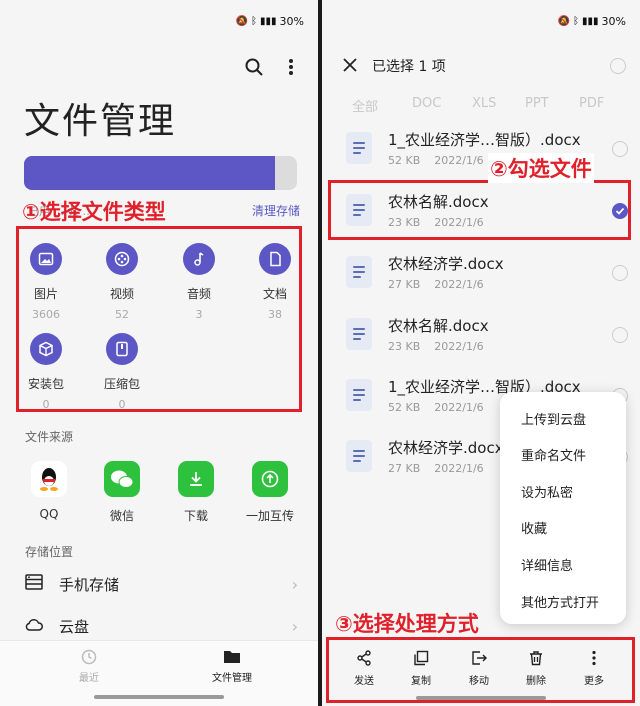 The image size is (640, 706). What do you see at coordinates (49, 437) in the screenshot?
I see `sources-header: 文件来源` at bounding box center [49, 437].